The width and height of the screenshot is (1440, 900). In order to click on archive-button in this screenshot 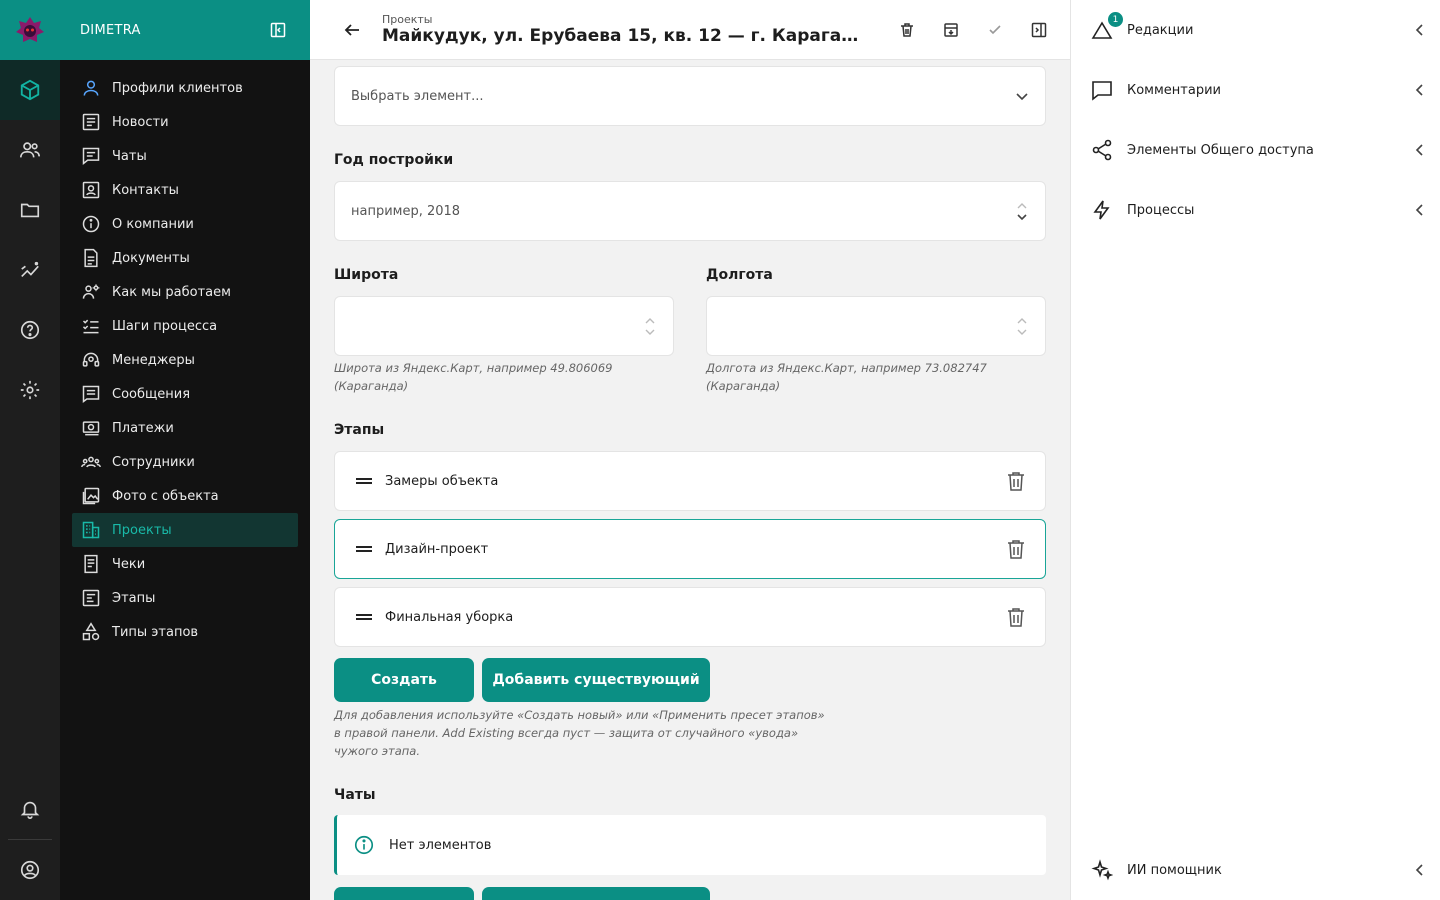, I will do `click(951, 30)`.